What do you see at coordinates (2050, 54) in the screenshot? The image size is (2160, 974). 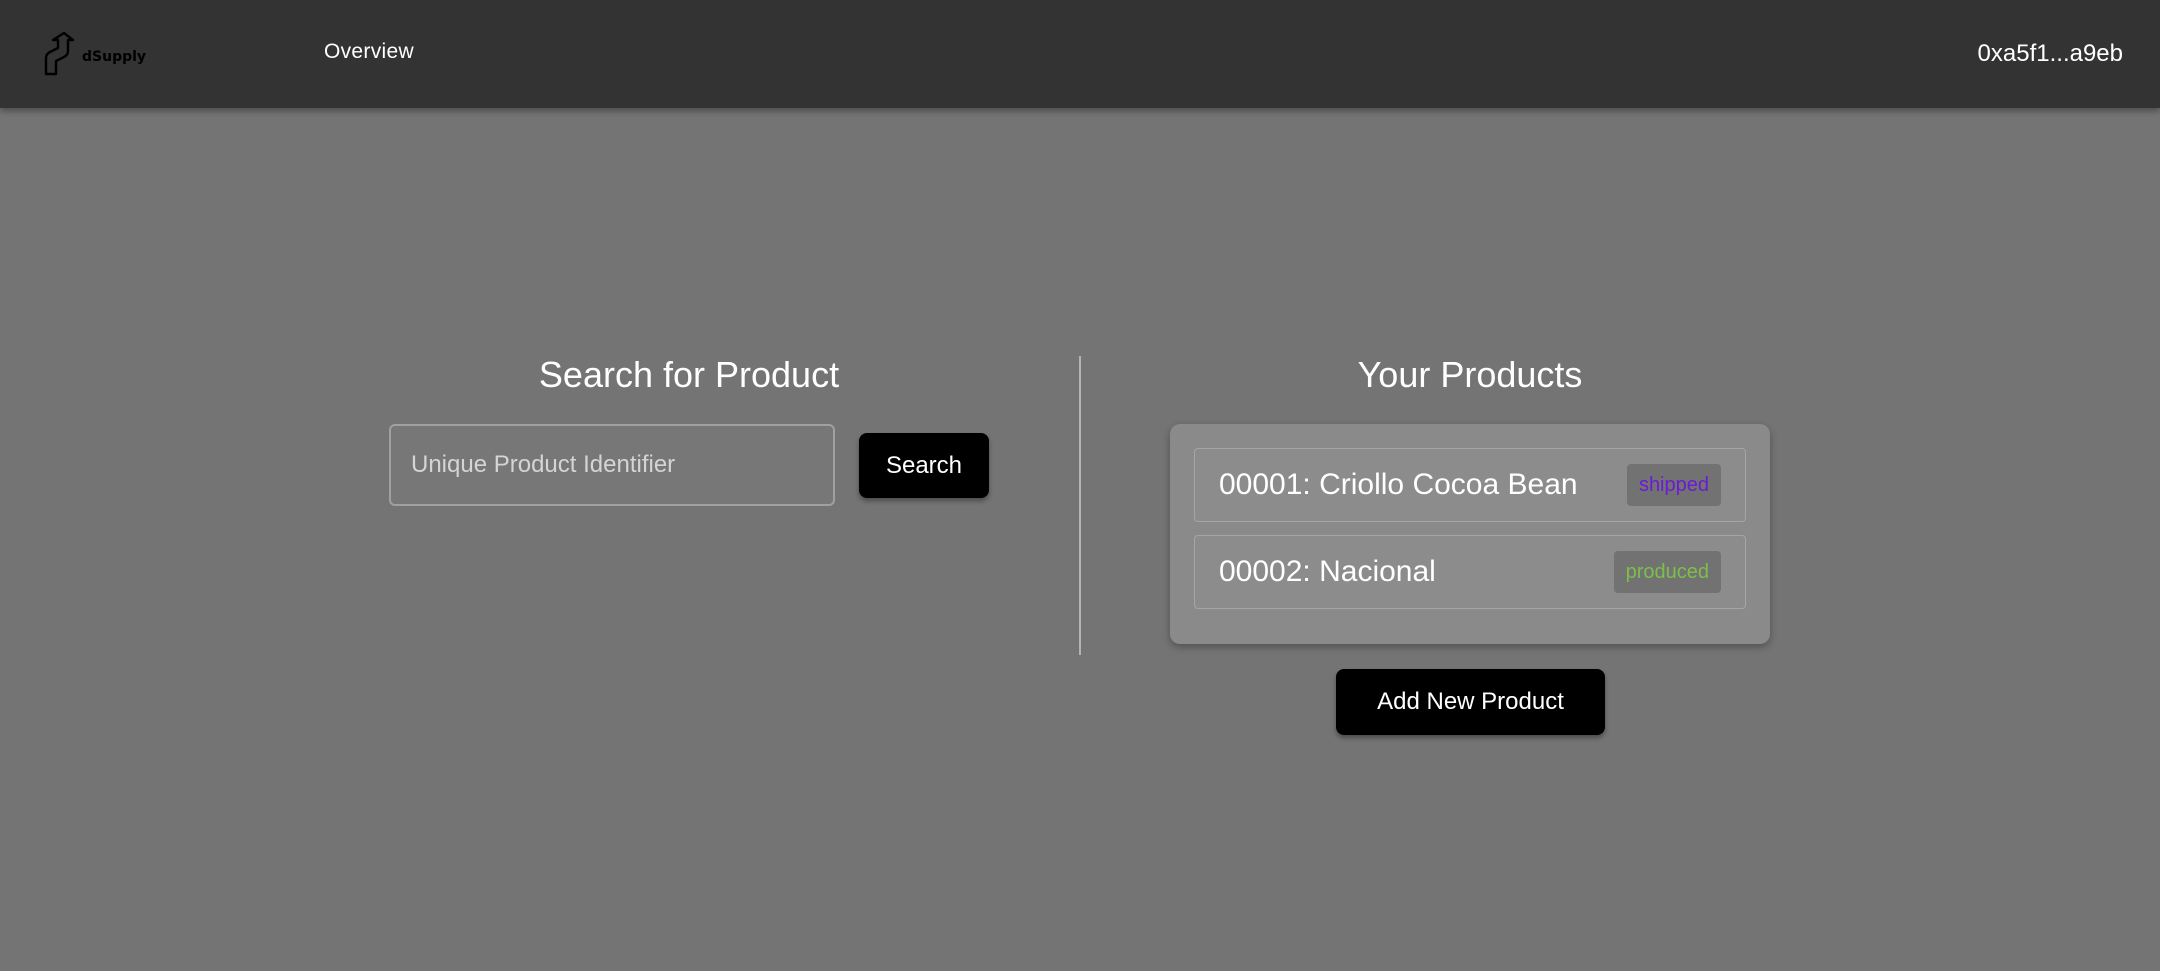 I see `account-address: 0xa5f1...a9eb` at bounding box center [2050, 54].